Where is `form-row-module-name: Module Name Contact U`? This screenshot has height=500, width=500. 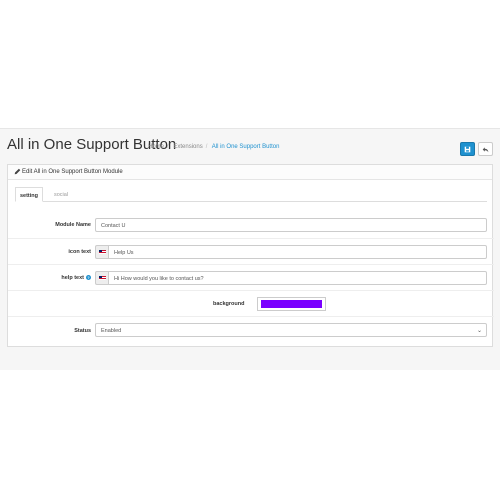 form-row-module-name: Module Name Contact U is located at coordinates (251, 225).